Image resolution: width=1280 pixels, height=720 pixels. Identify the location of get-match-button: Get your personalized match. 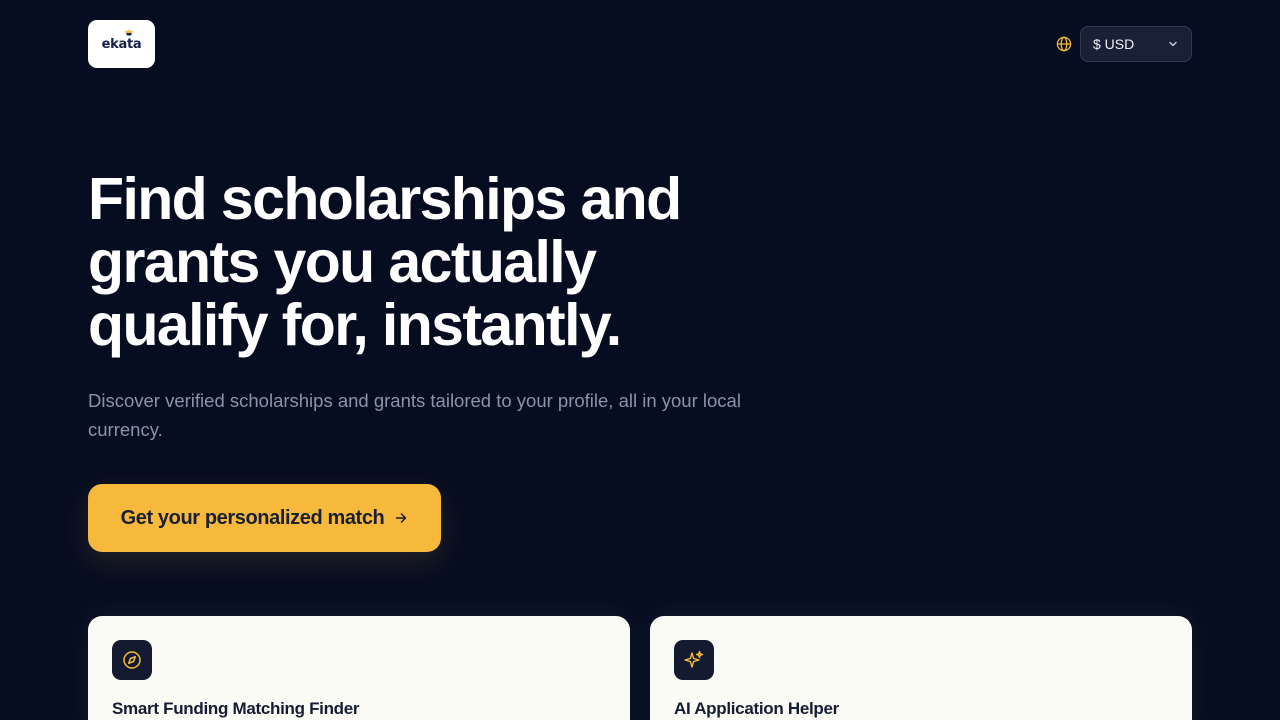
(264, 518).